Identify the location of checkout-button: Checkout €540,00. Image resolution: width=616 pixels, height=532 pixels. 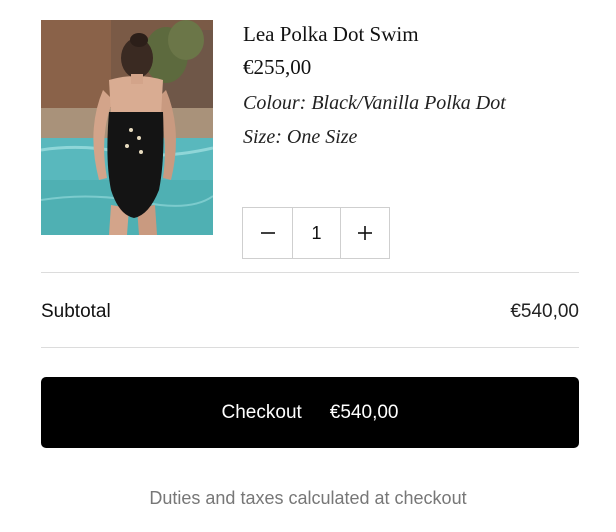
(310, 412).